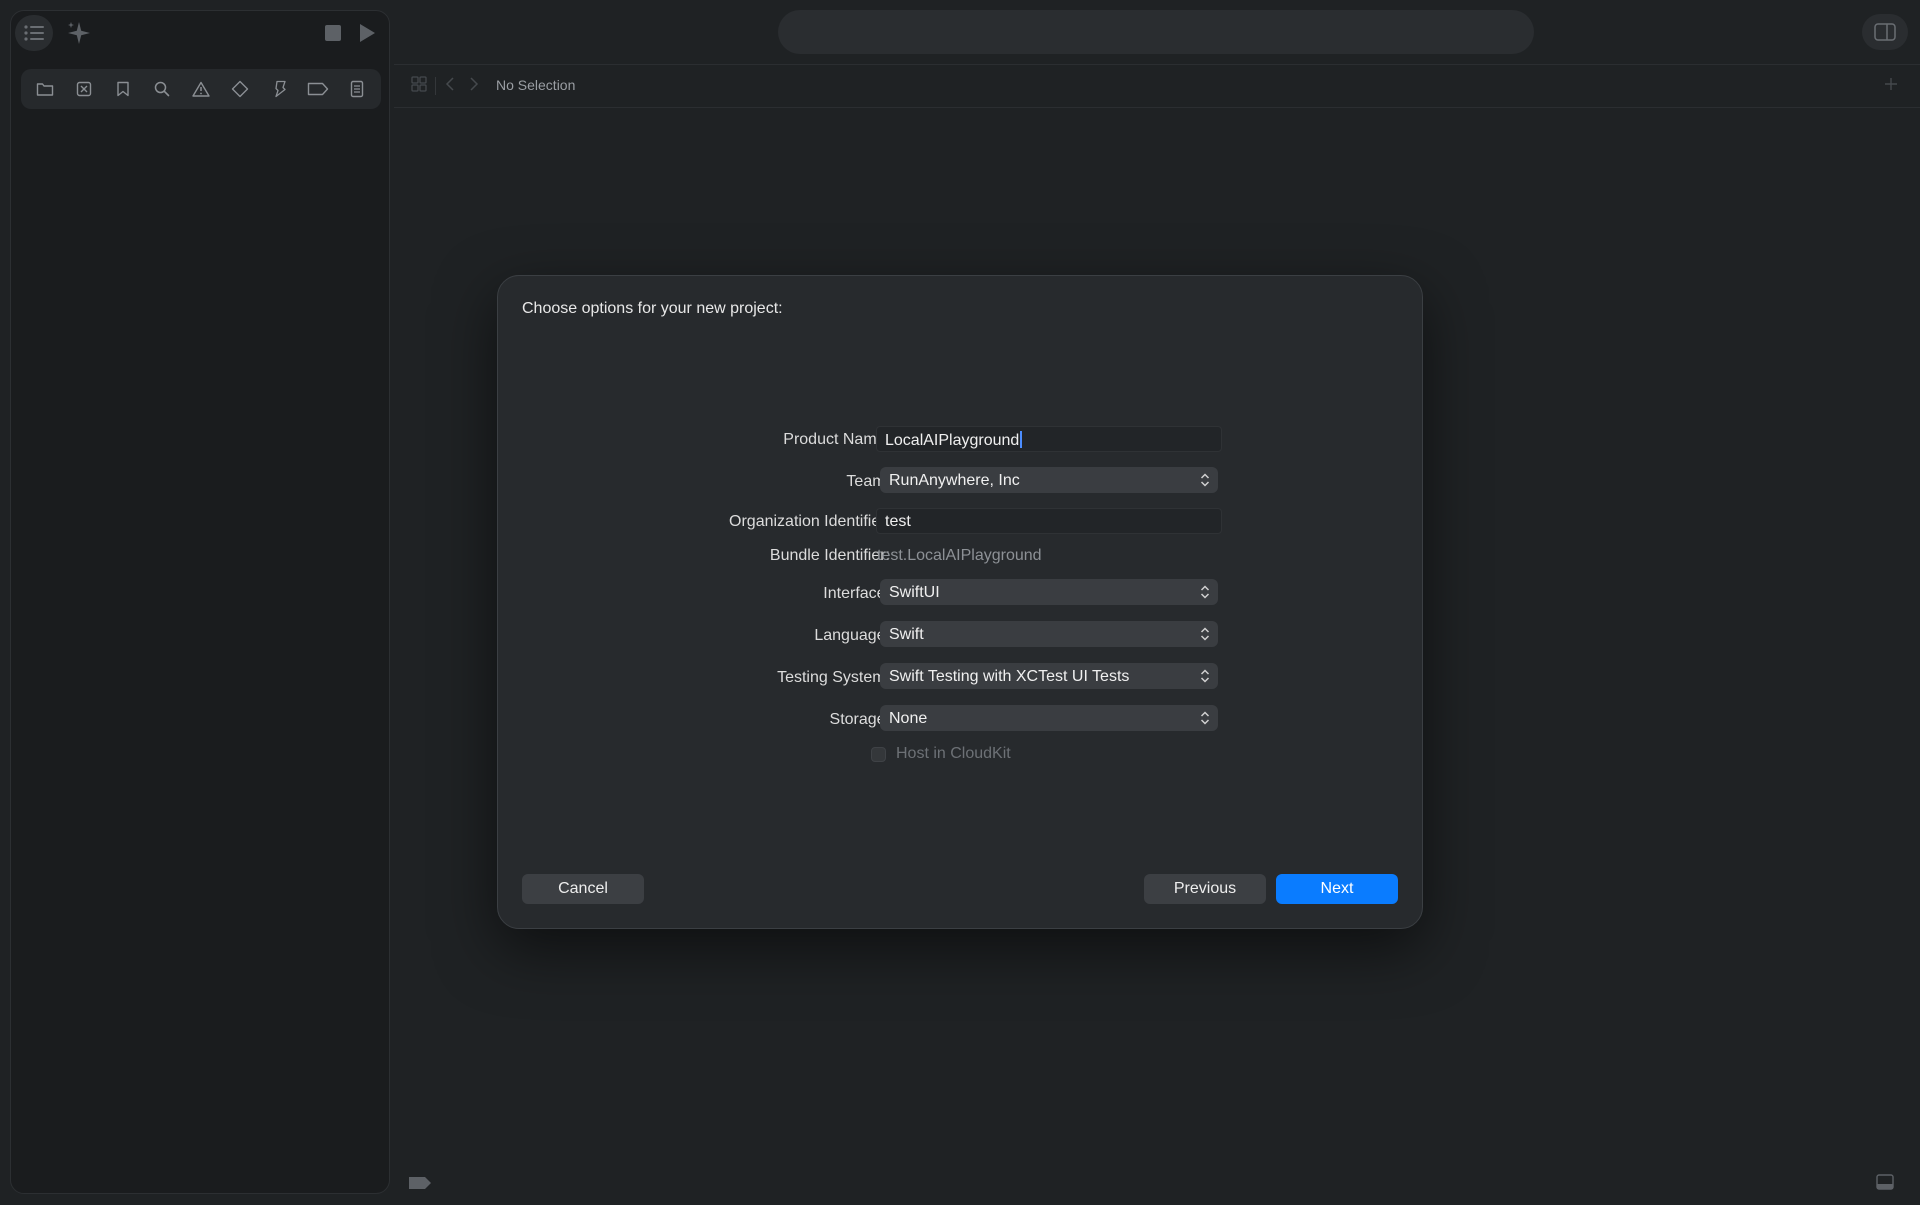  I want to click on search-icon, so click(162, 89).